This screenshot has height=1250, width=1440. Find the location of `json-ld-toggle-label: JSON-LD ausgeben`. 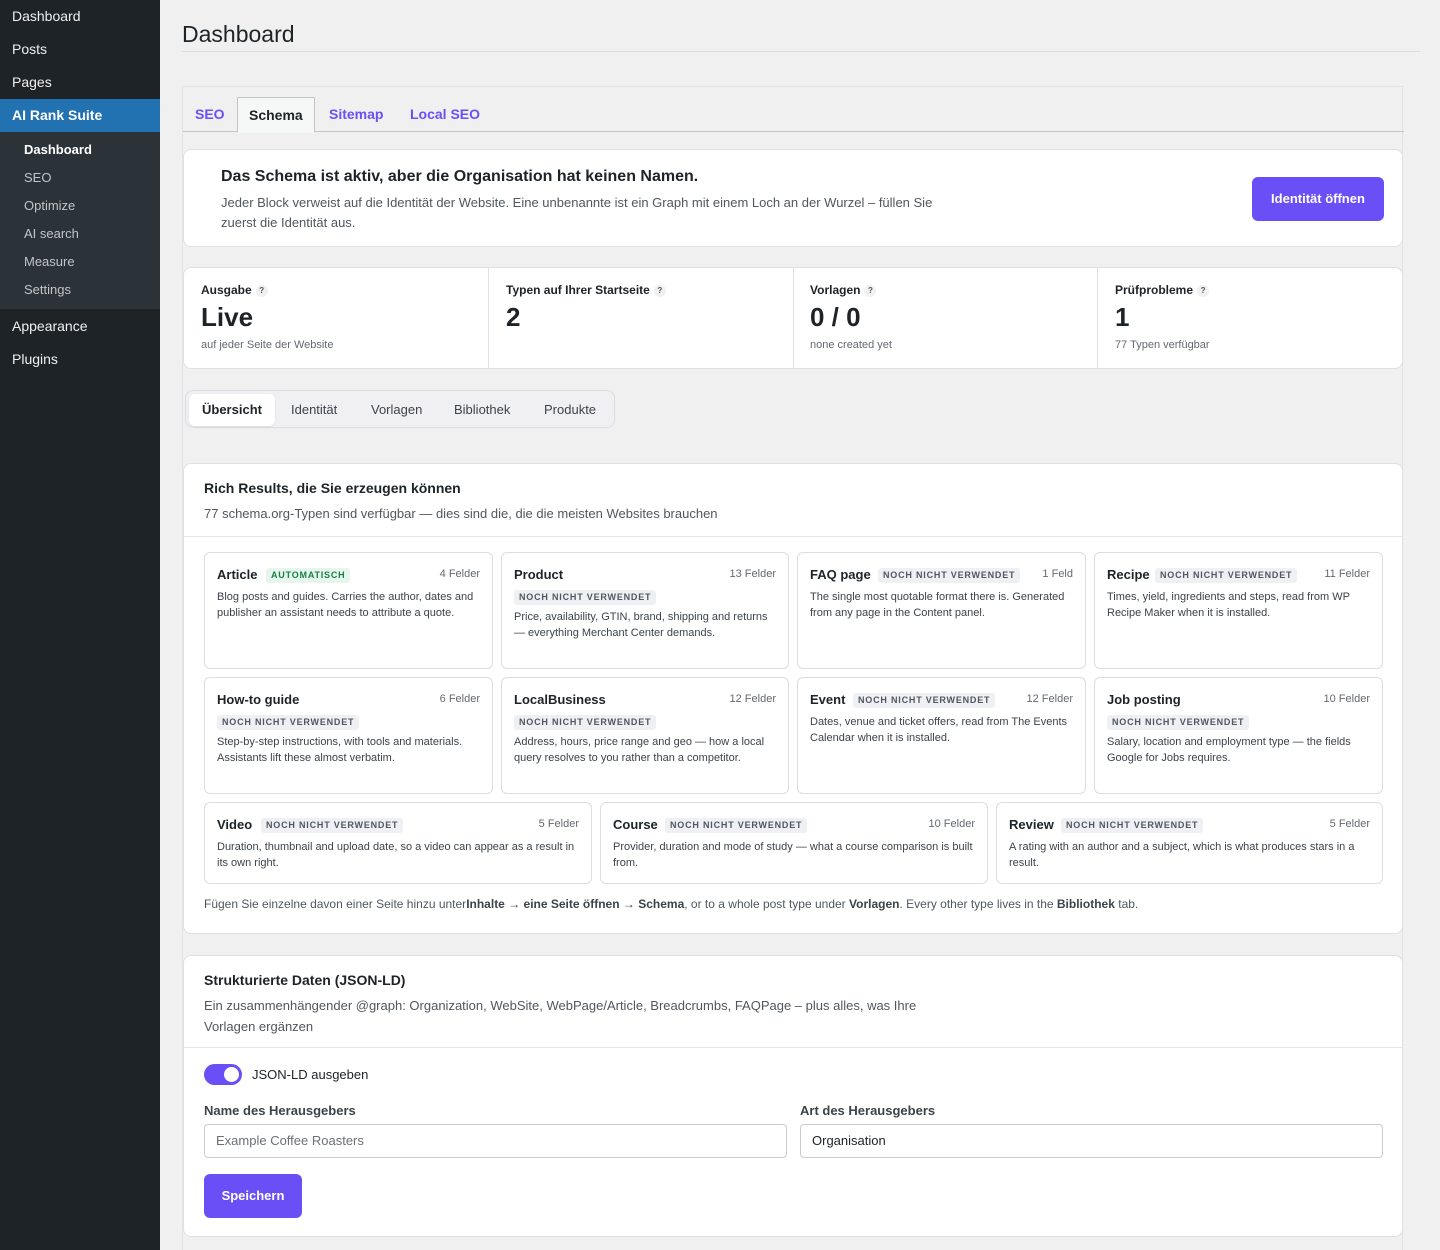

json-ld-toggle-label: JSON-LD ausgeben is located at coordinates (310, 1074).